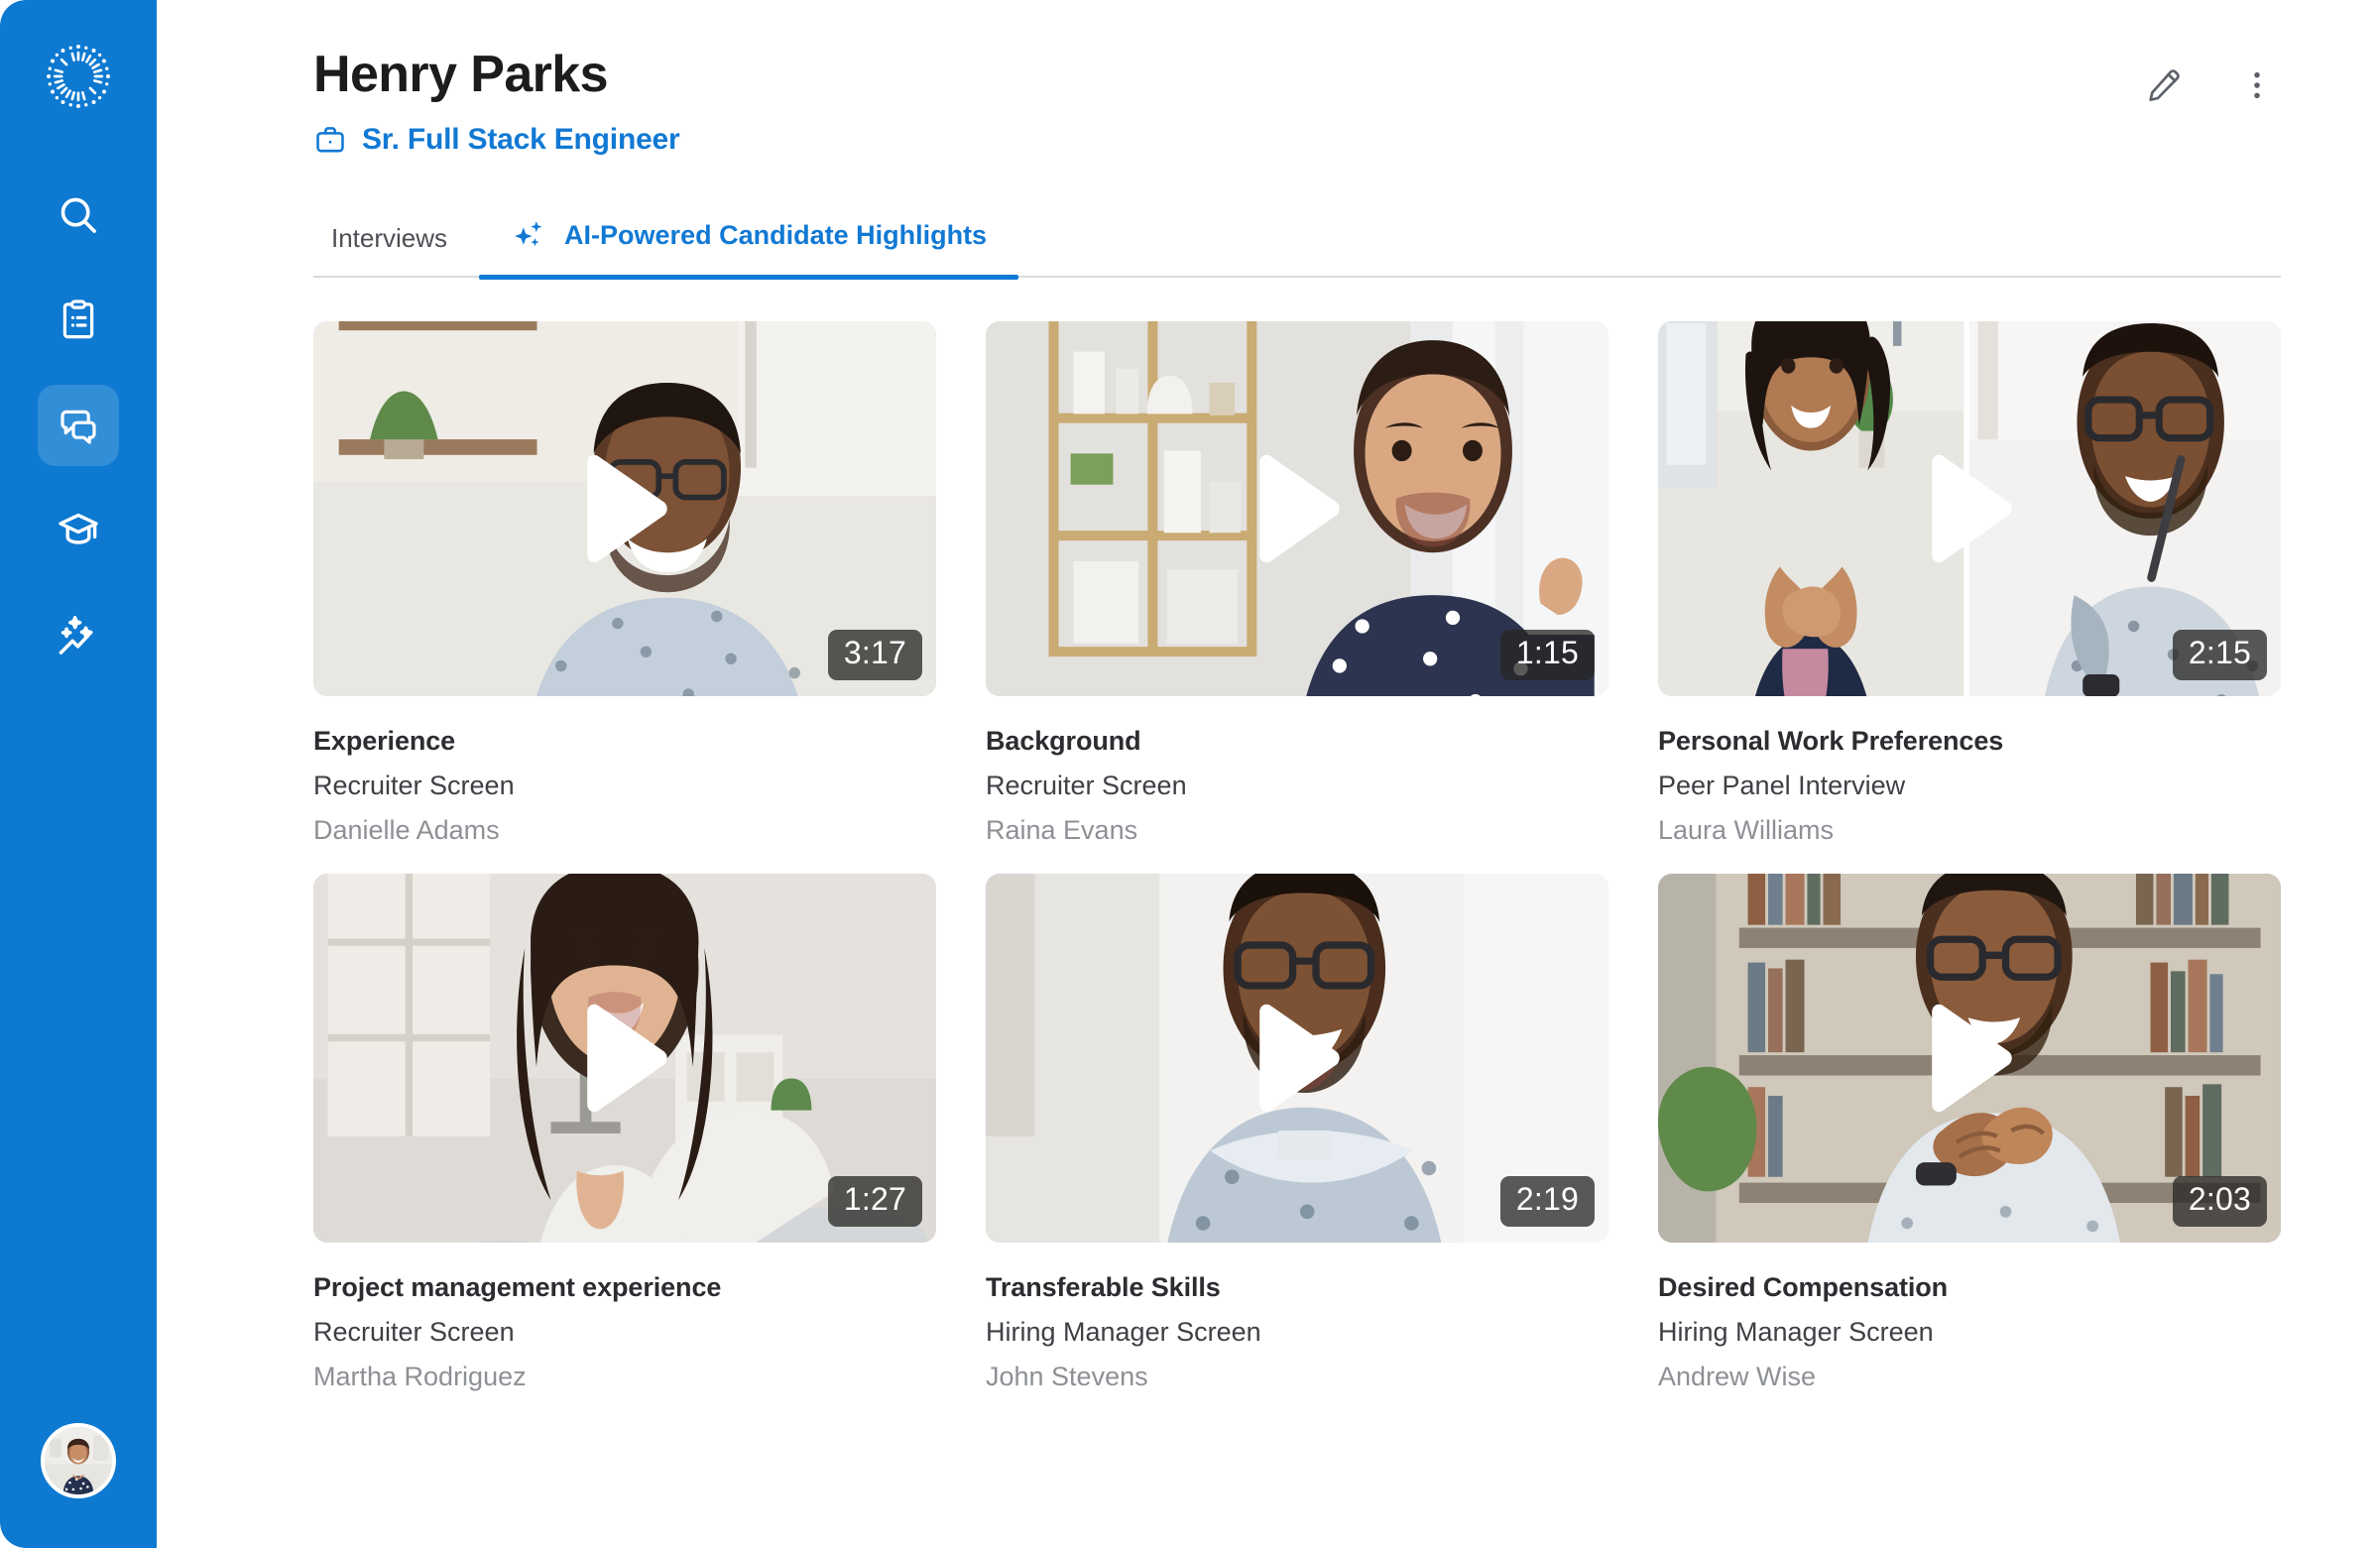 The height and width of the screenshot is (1548, 2380). I want to click on video-thumbnail: 3:17, so click(624, 509).